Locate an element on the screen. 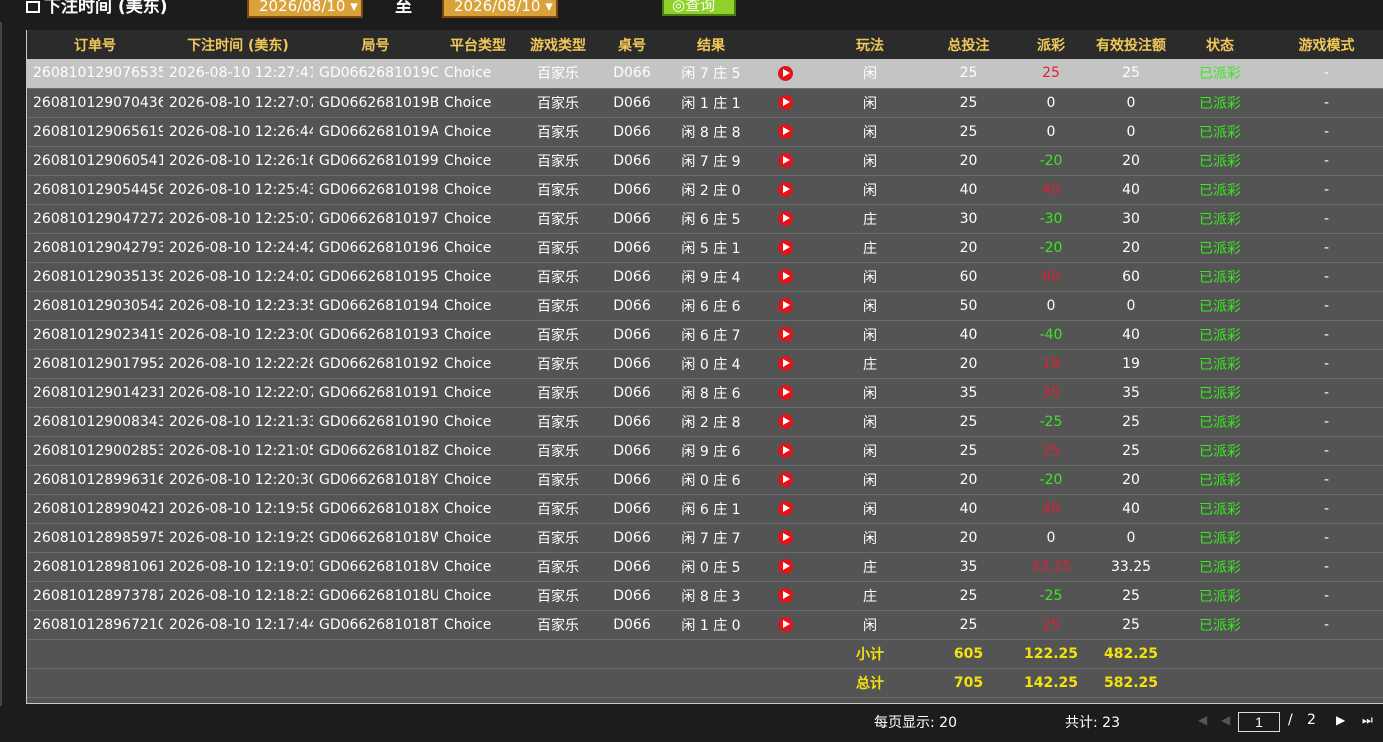 Image resolution: width=1383 pixels, height=742 pixels. order-id: 260810128981061 is located at coordinates (95, 567).